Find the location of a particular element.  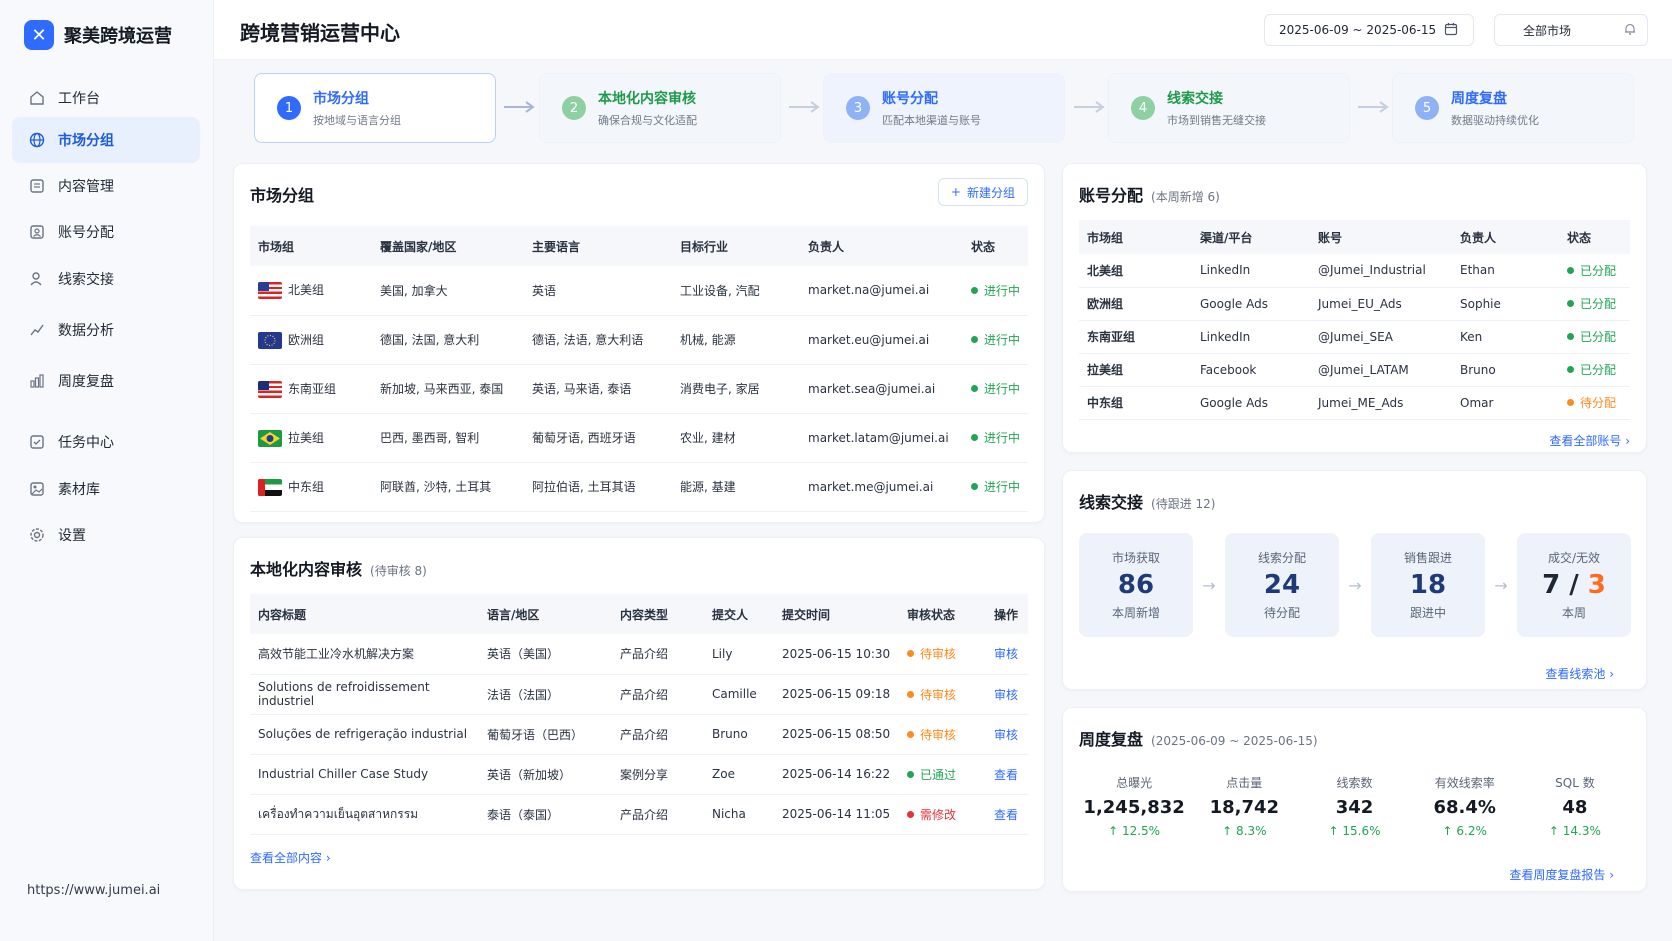

sidebar-item-weekly-review: 周度复盘 is located at coordinates (106, 381).